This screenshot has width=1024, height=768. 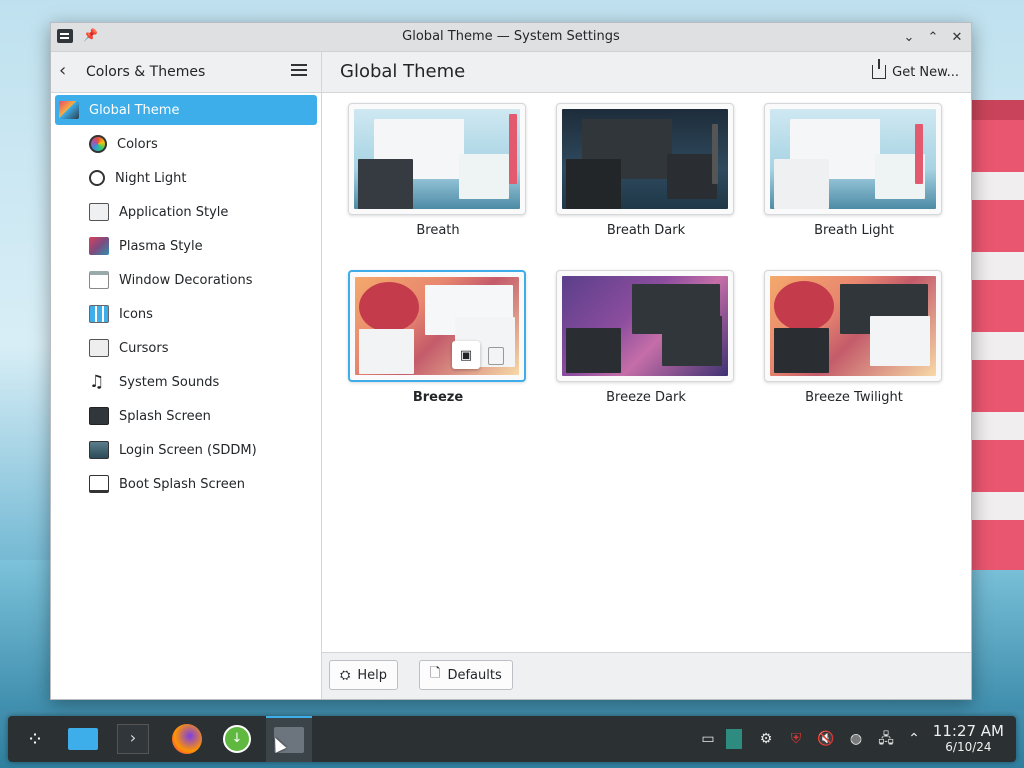 I want to click on globe-icon: ◍, so click(x=856, y=739).